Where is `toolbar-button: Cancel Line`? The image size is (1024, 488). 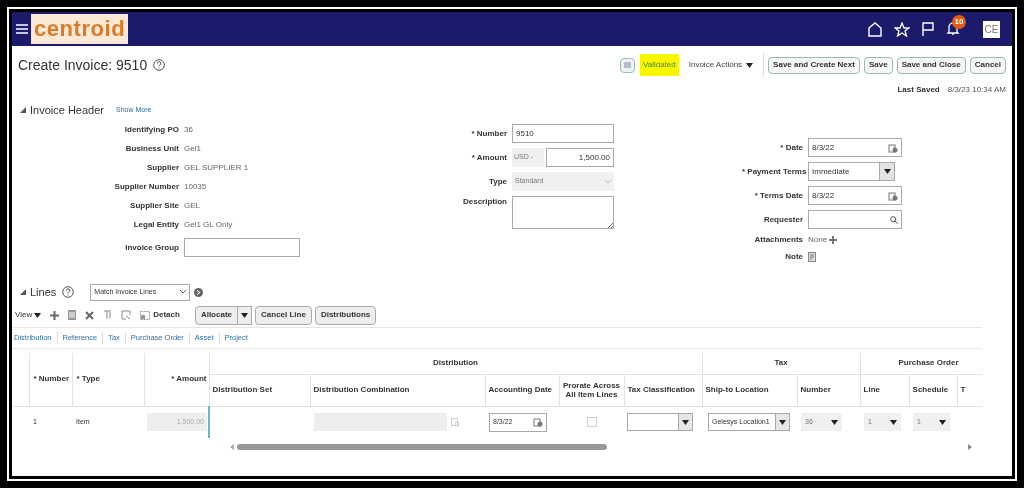
toolbar-button: Cancel Line is located at coordinates (283, 315).